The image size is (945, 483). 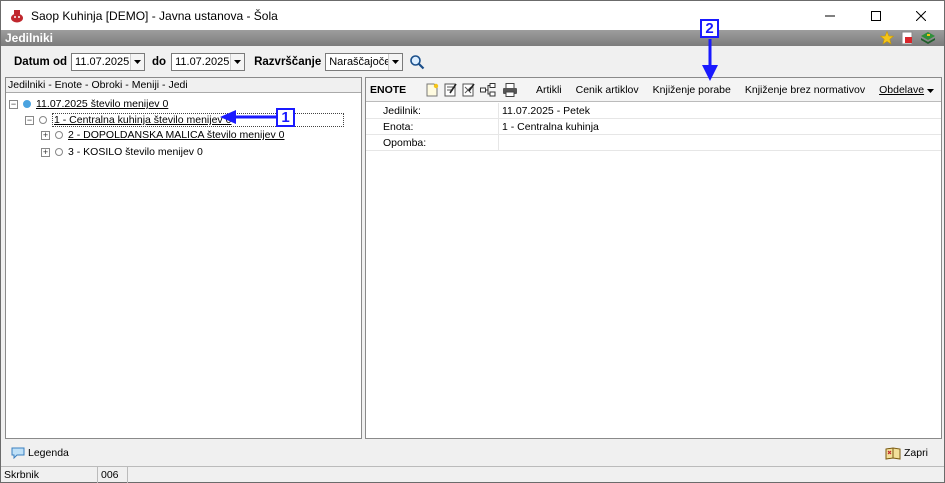 I want to click on zapri-button: Zapri, so click(x=906, y=453).